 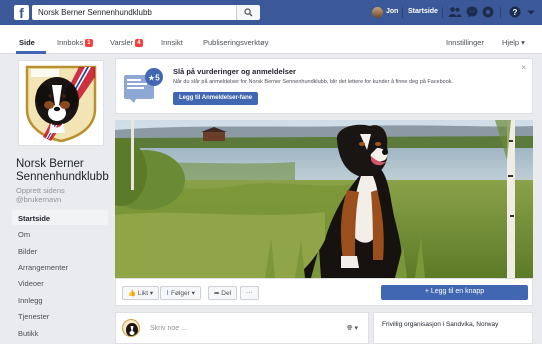 What do you see at coordinates (392, 11) in the screenshot?
I see `user-name-link: Jon` at bounding box center [392, 11].